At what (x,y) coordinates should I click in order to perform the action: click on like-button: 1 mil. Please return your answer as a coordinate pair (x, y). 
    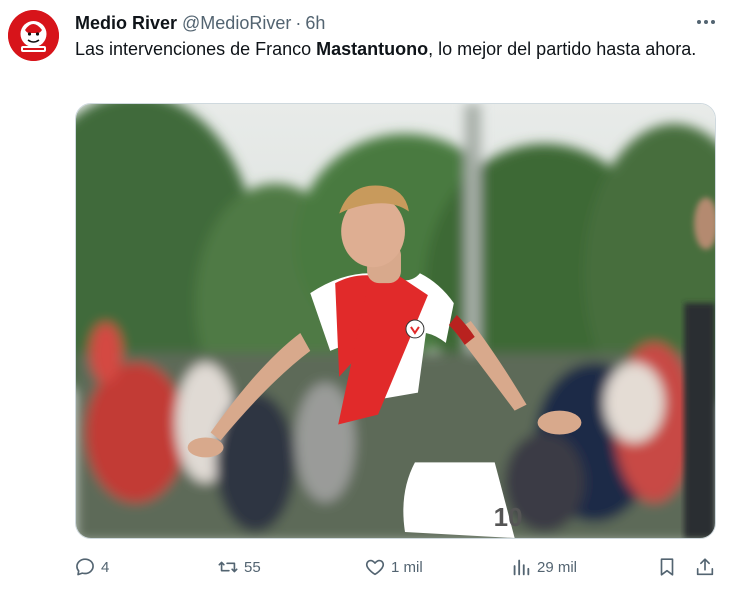
    Looking at the image, I should click on (393, 567).